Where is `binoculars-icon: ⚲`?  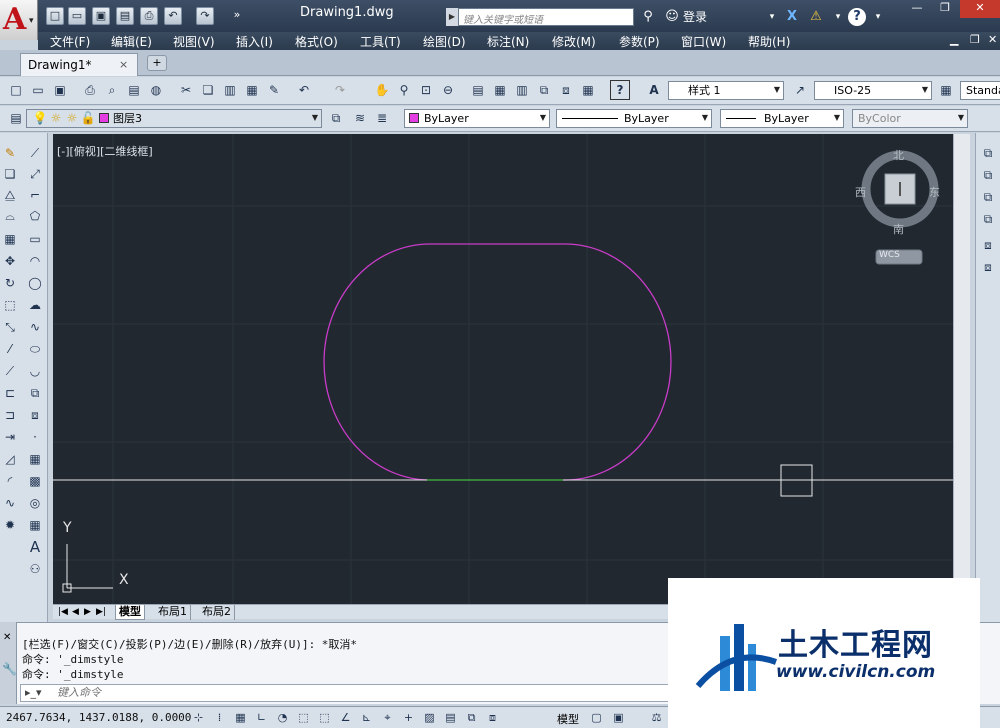
binoculars-icon: ⚲ is located at coordinates (648, 17).